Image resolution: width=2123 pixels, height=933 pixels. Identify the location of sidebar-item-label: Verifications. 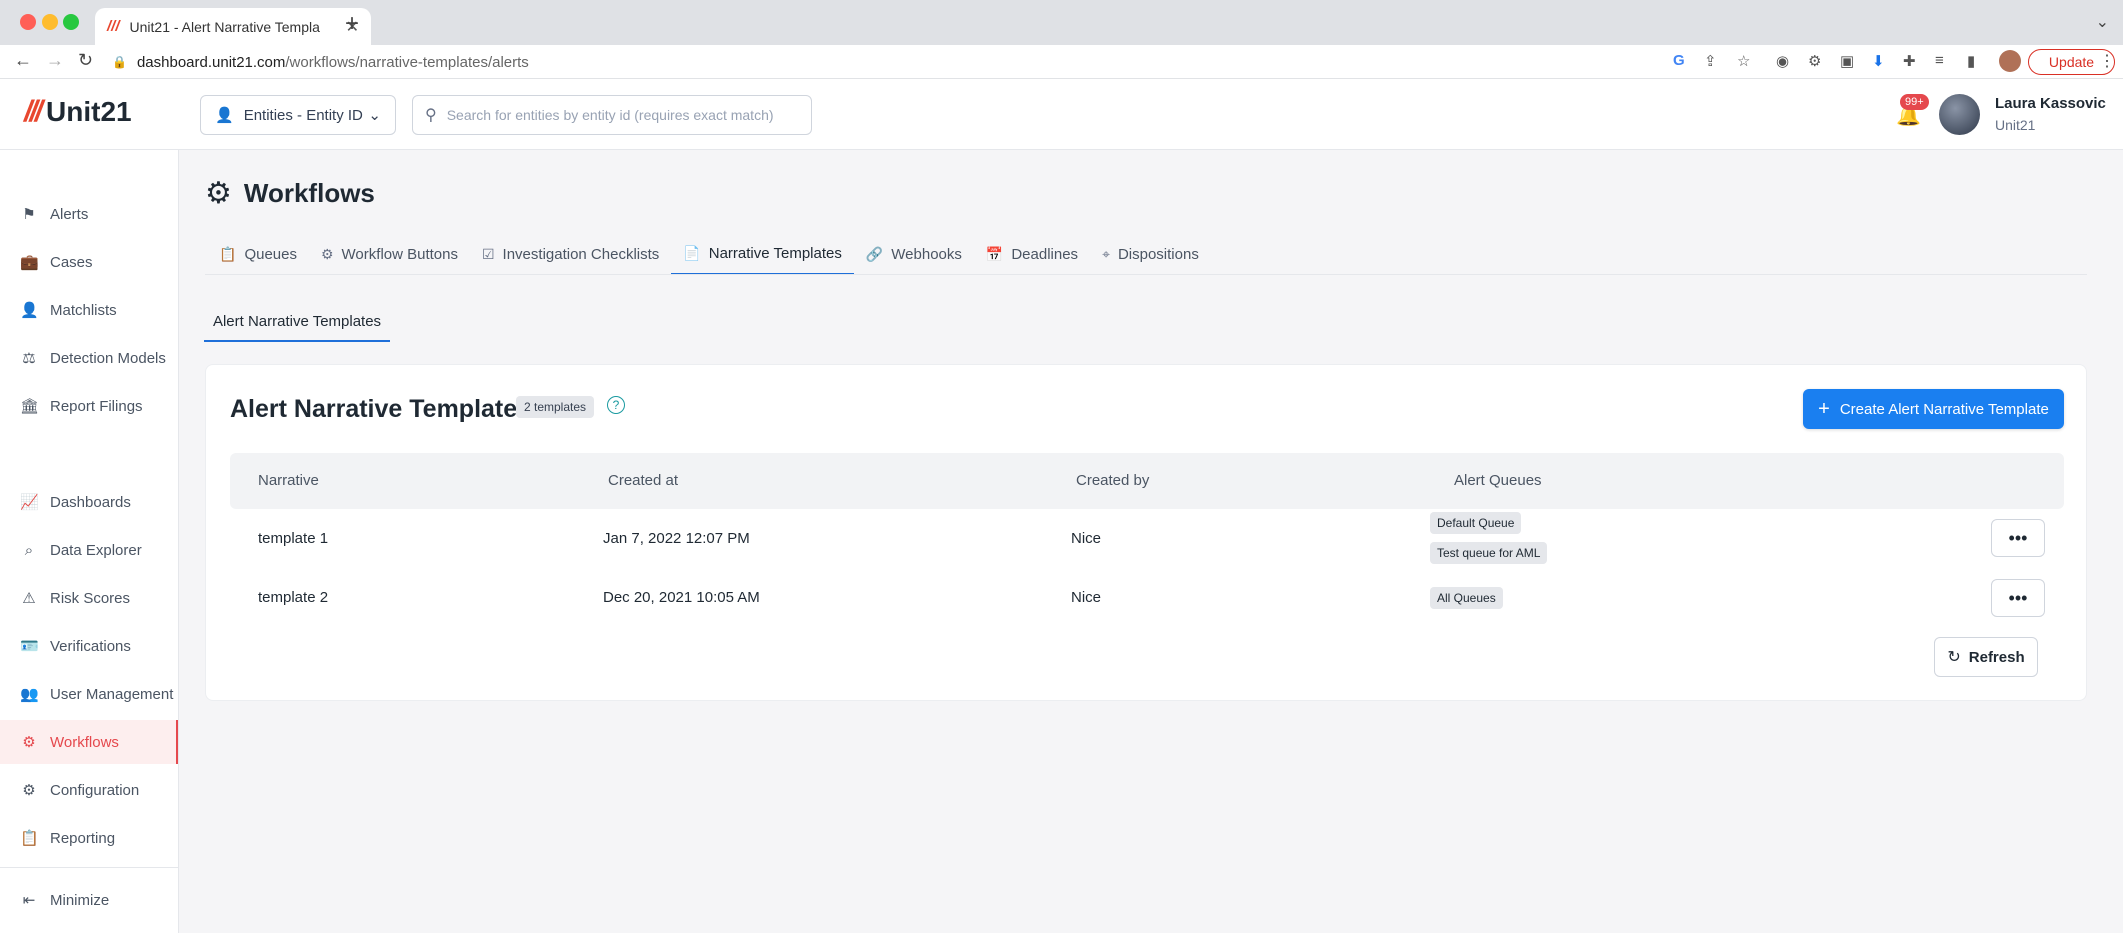
(90, 646).